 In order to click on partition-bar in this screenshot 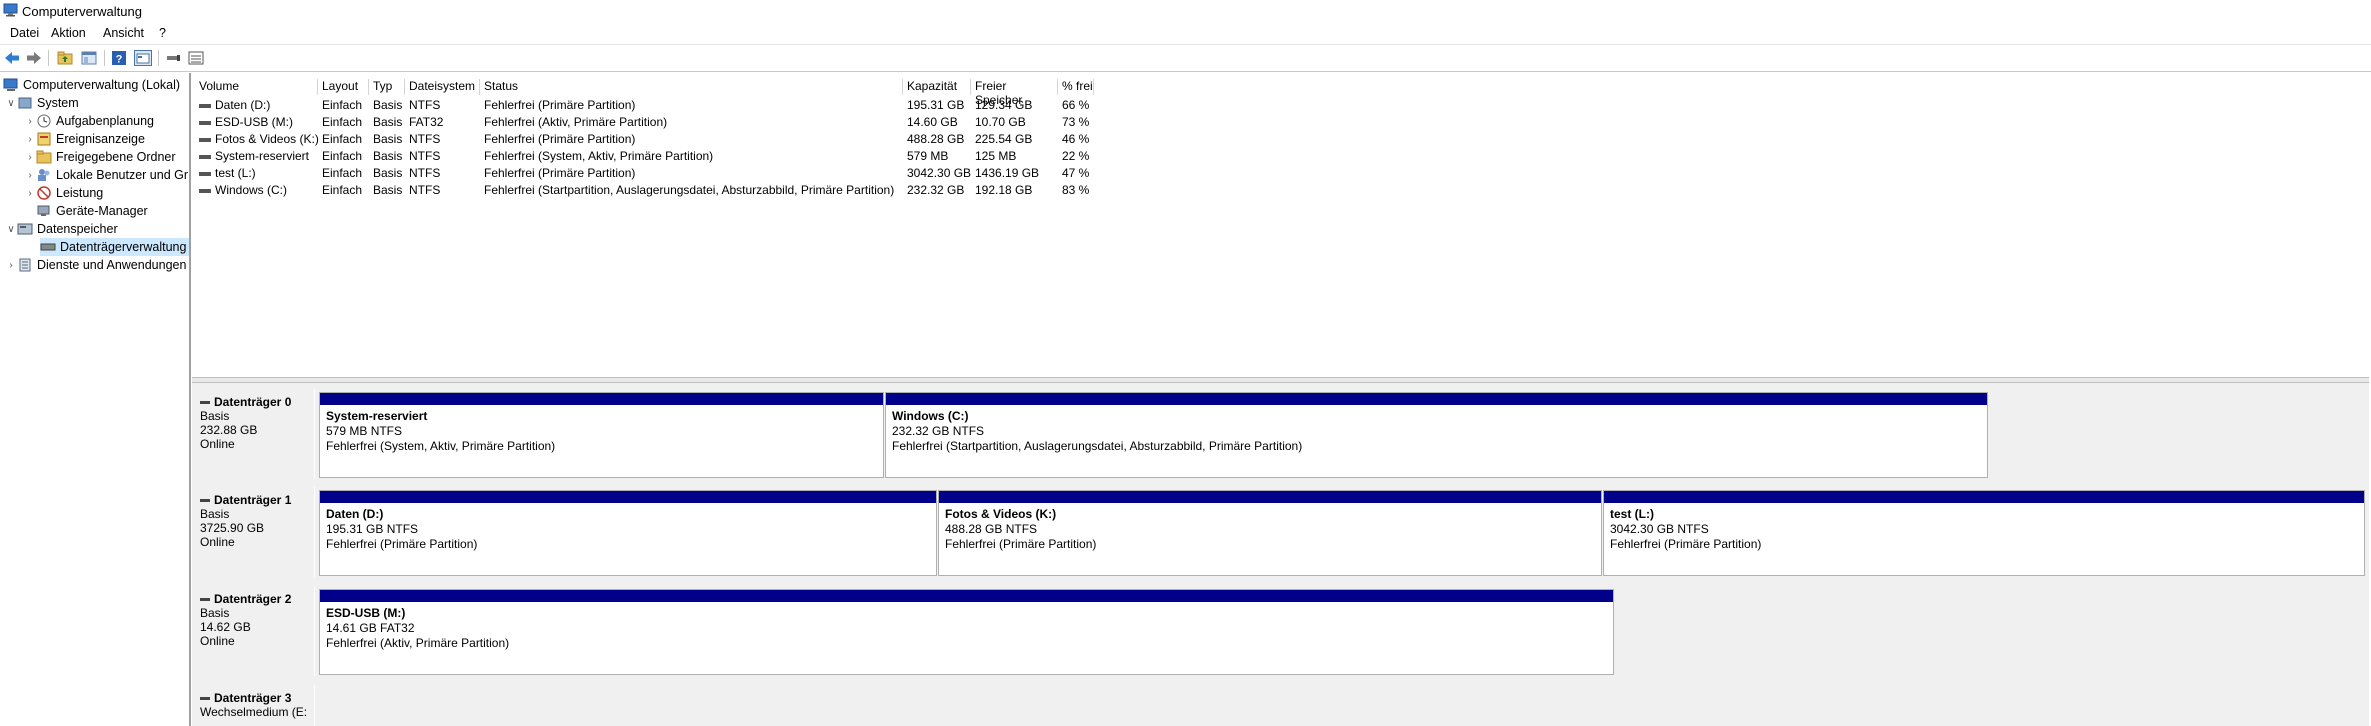, I will do `click(1270, 497)`.